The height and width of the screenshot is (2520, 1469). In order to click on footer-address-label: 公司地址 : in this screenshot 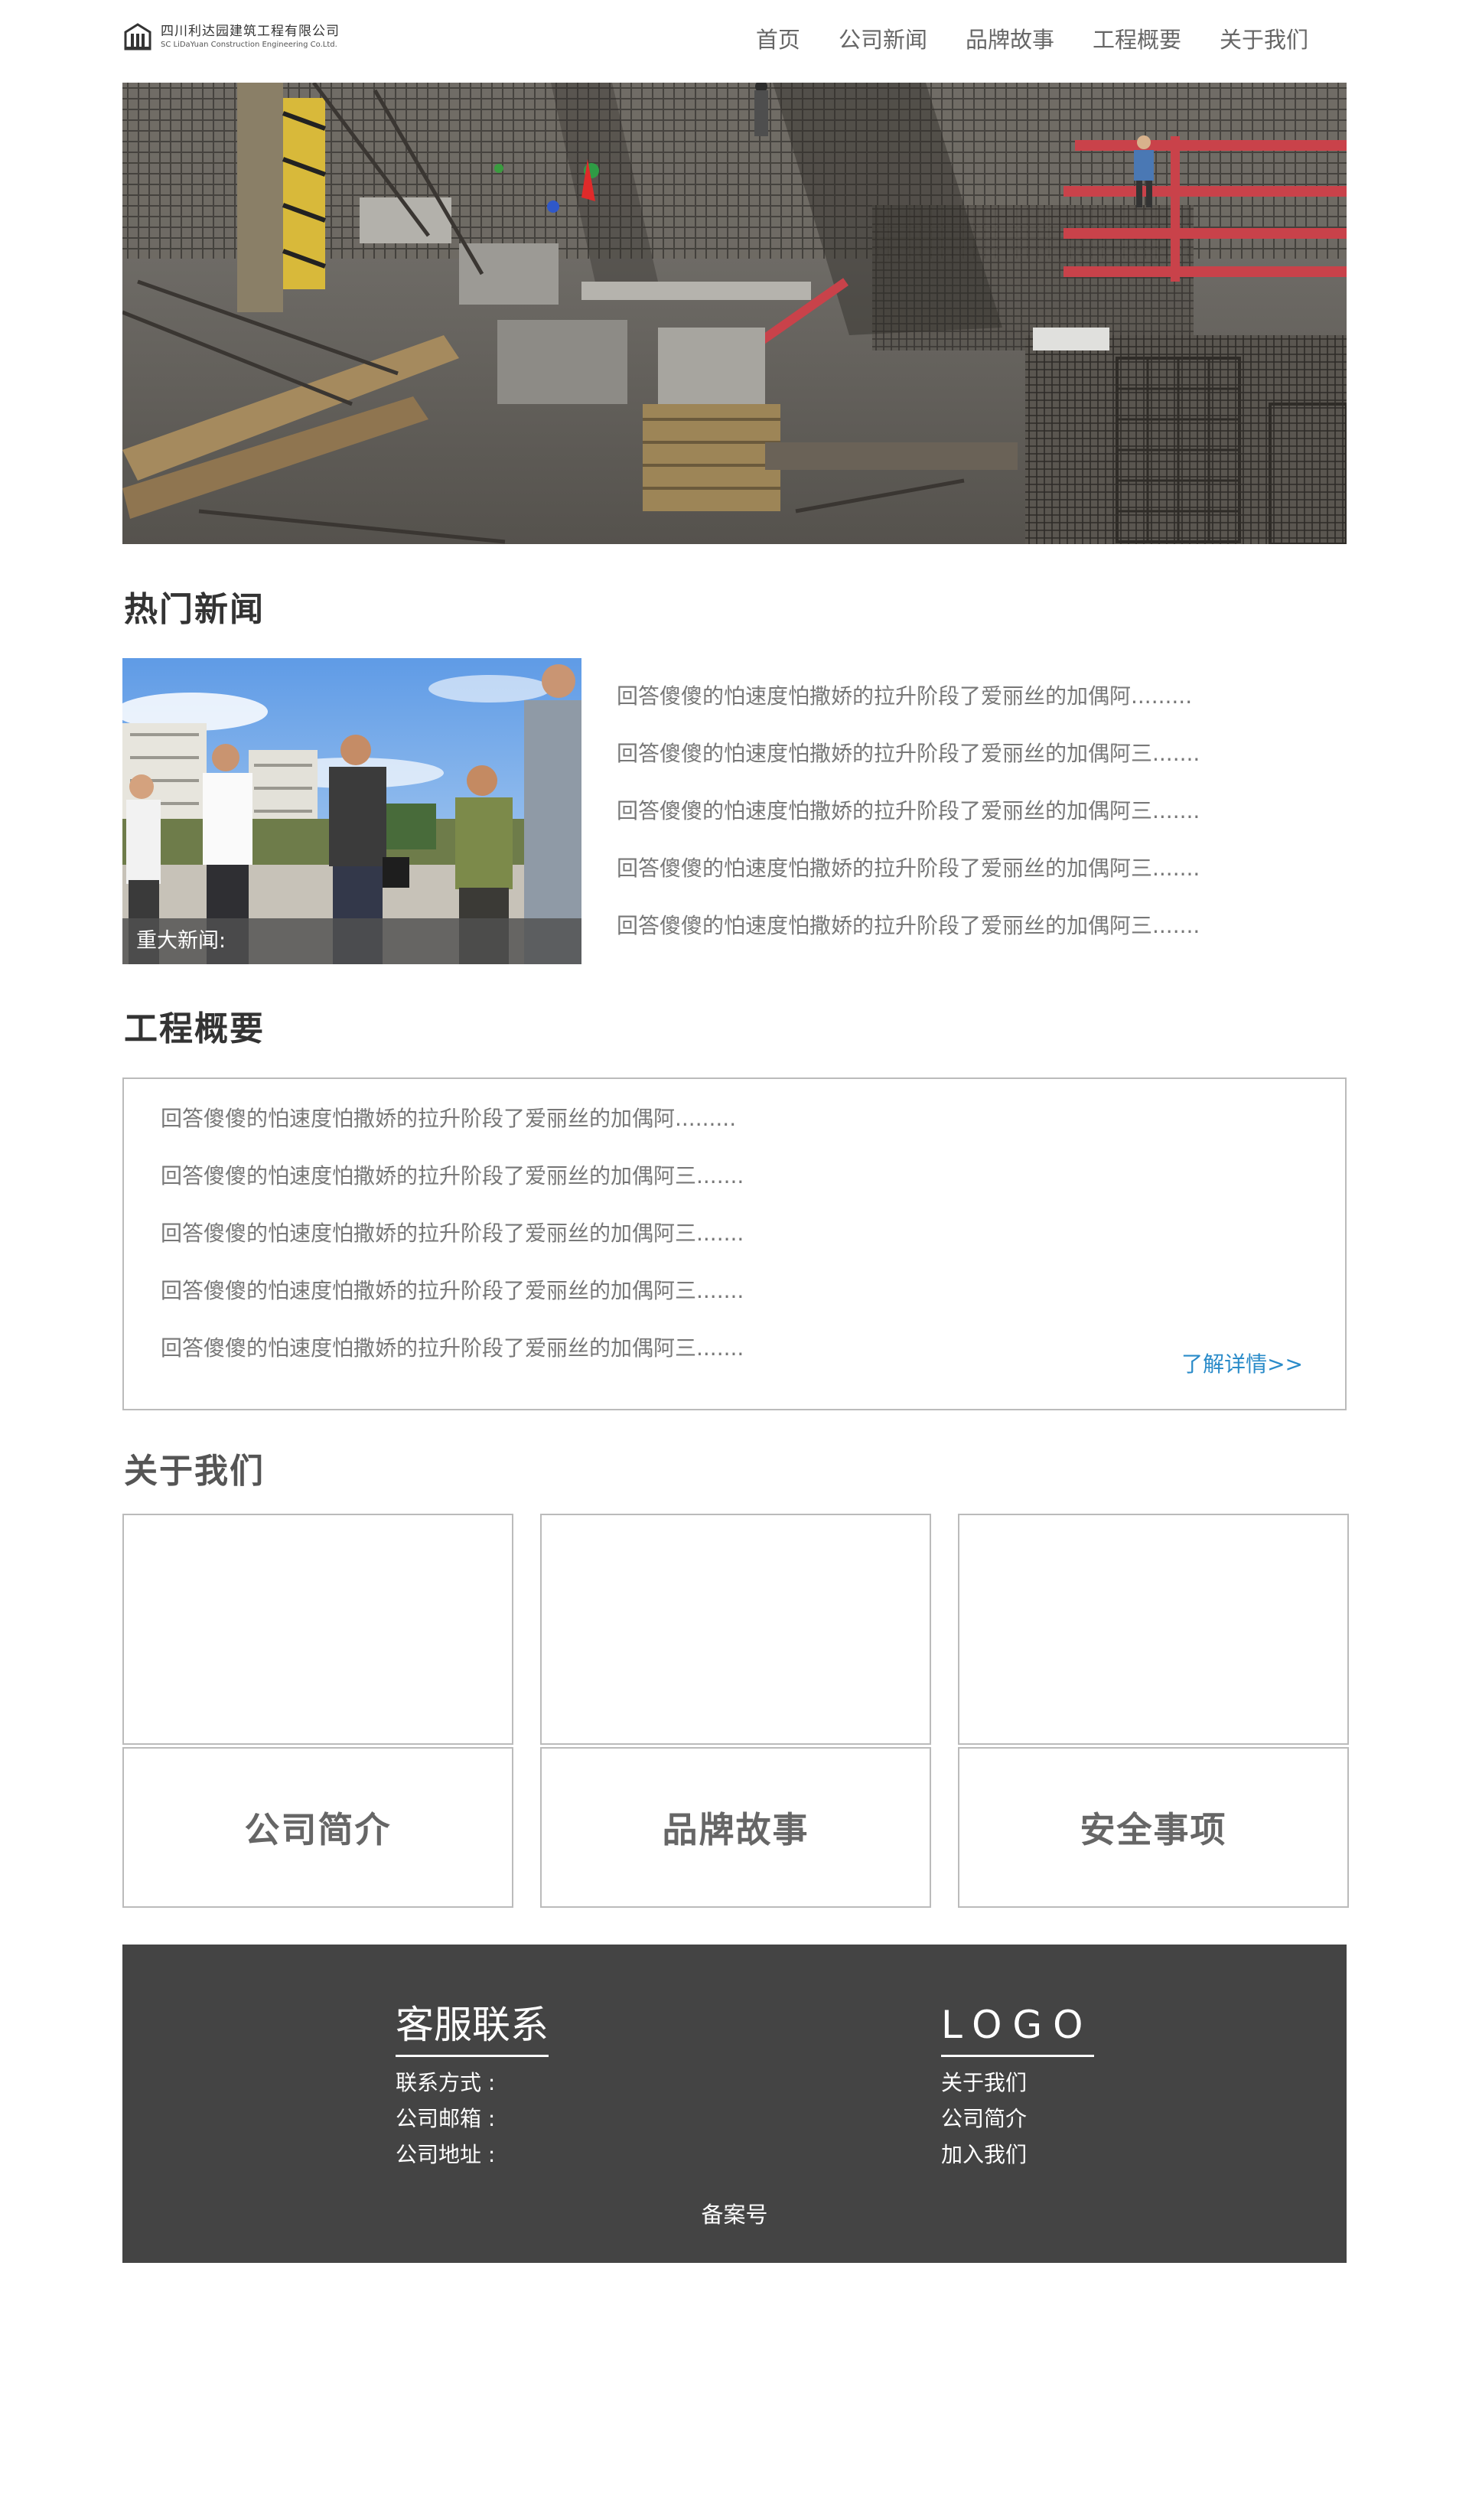, I will do `click(446, 2154)`.